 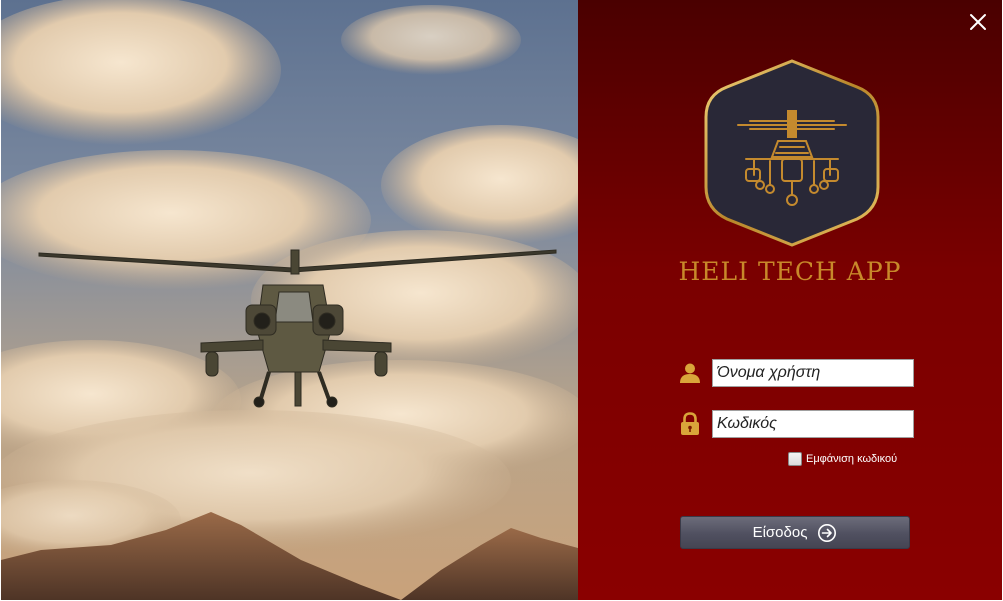 I want to click on user-icon, so click(x=690, y=373).